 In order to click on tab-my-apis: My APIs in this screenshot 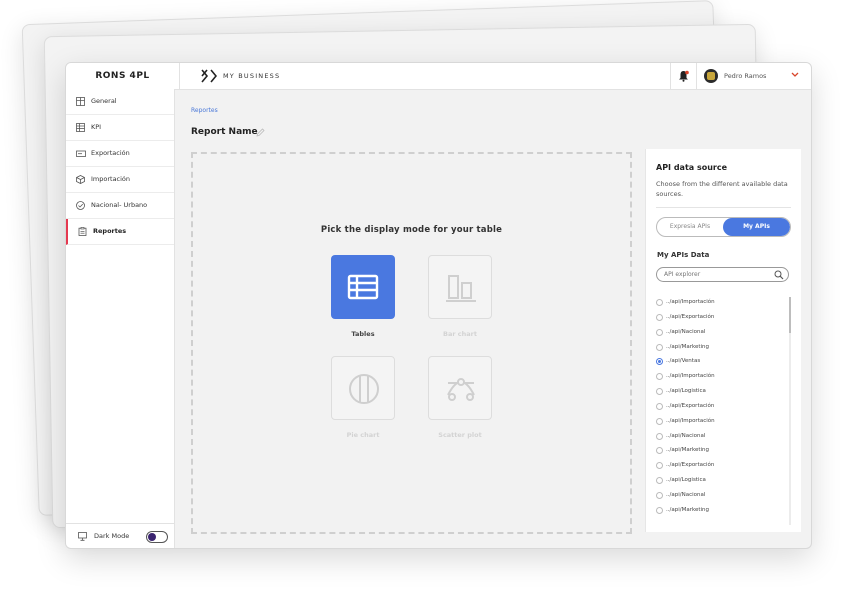, I will do `click(756, 227)`.